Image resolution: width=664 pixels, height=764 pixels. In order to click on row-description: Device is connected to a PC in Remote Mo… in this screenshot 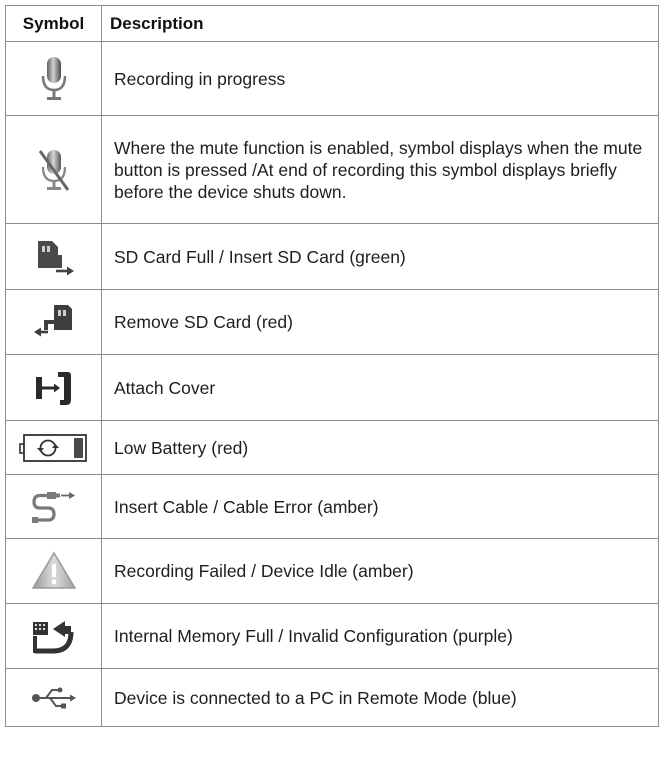, I will do `click(380, 697)`.